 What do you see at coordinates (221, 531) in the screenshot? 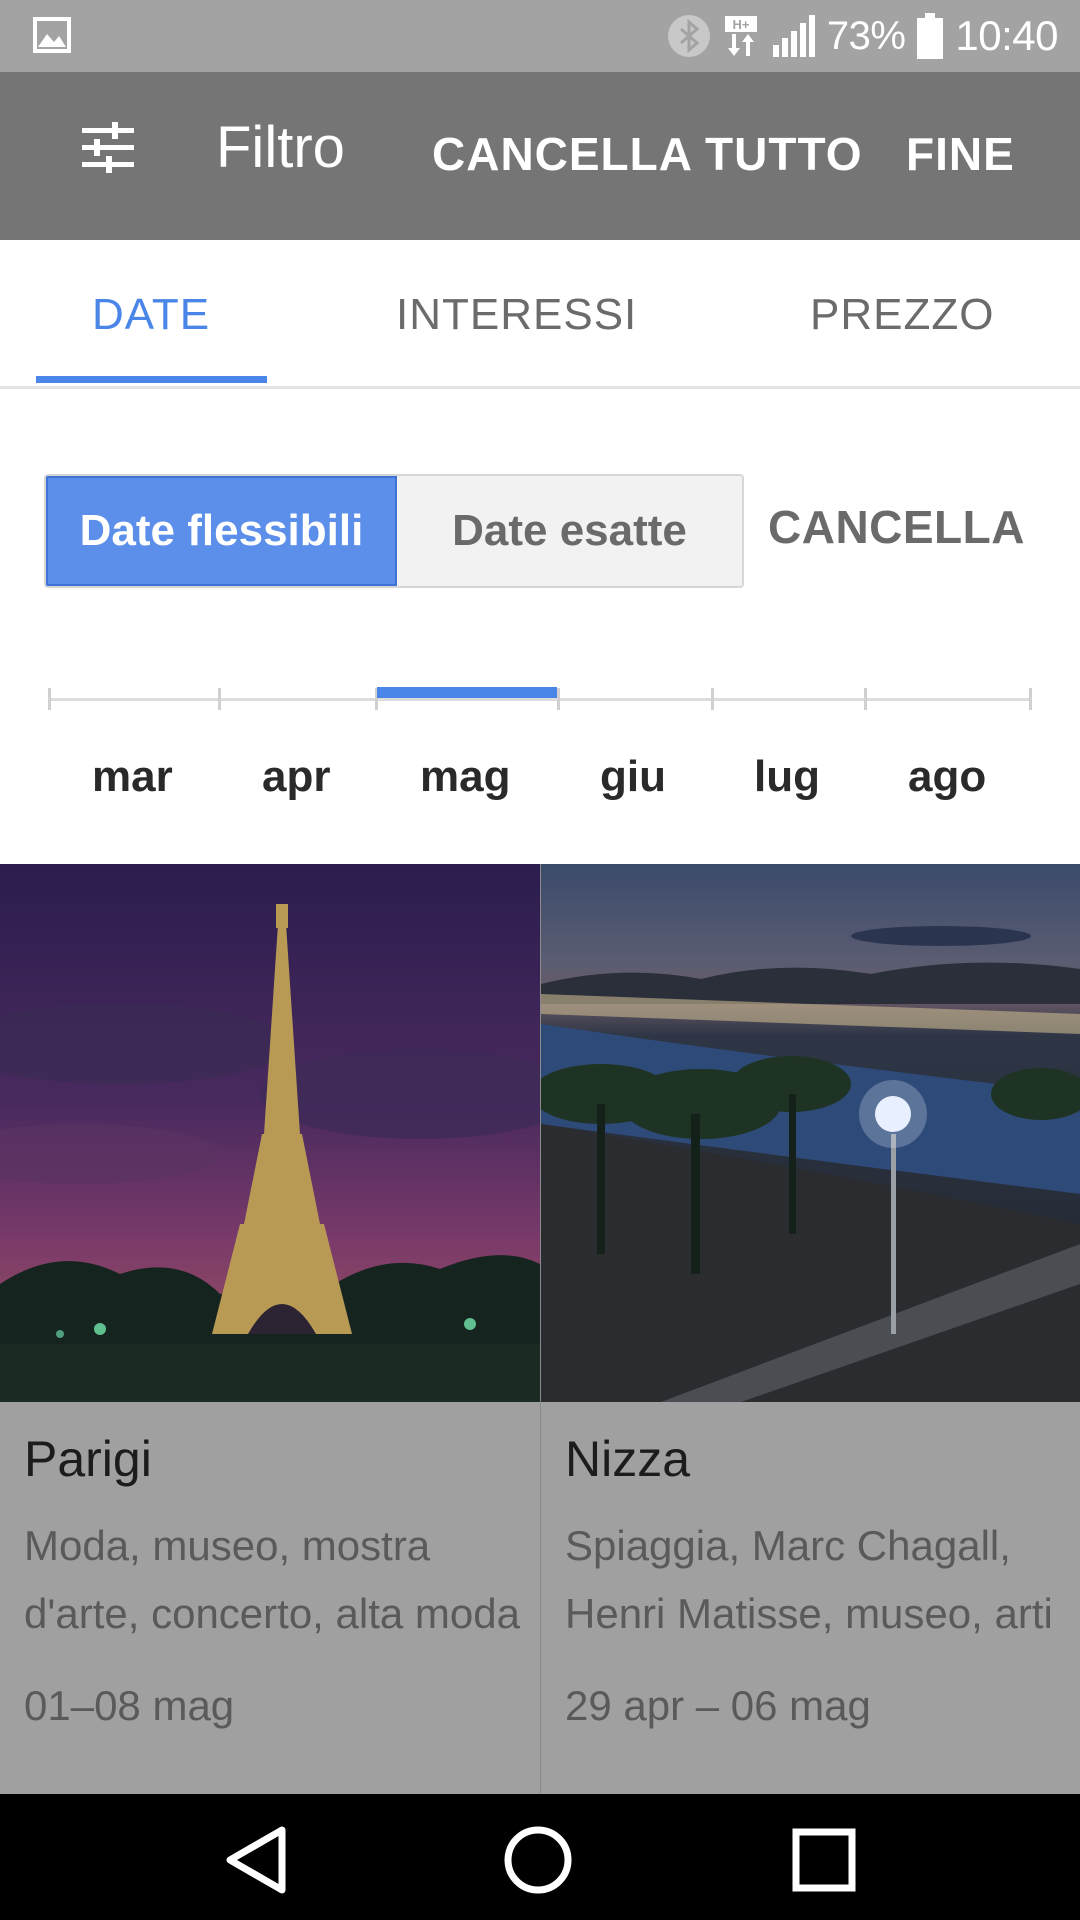
I see `flexible-dates-button: Date flessibili` at bounding box center [221, 531].